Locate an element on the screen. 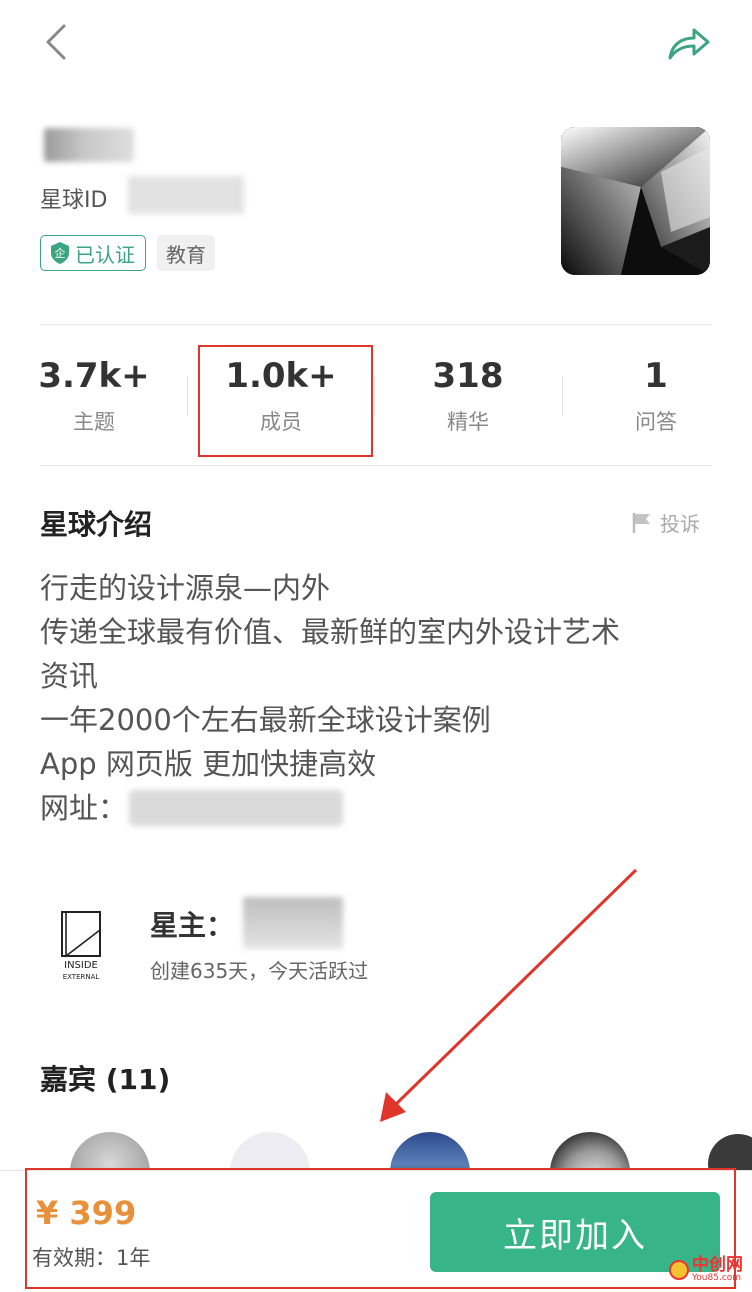  share-button is located at coordinates (688, 44).